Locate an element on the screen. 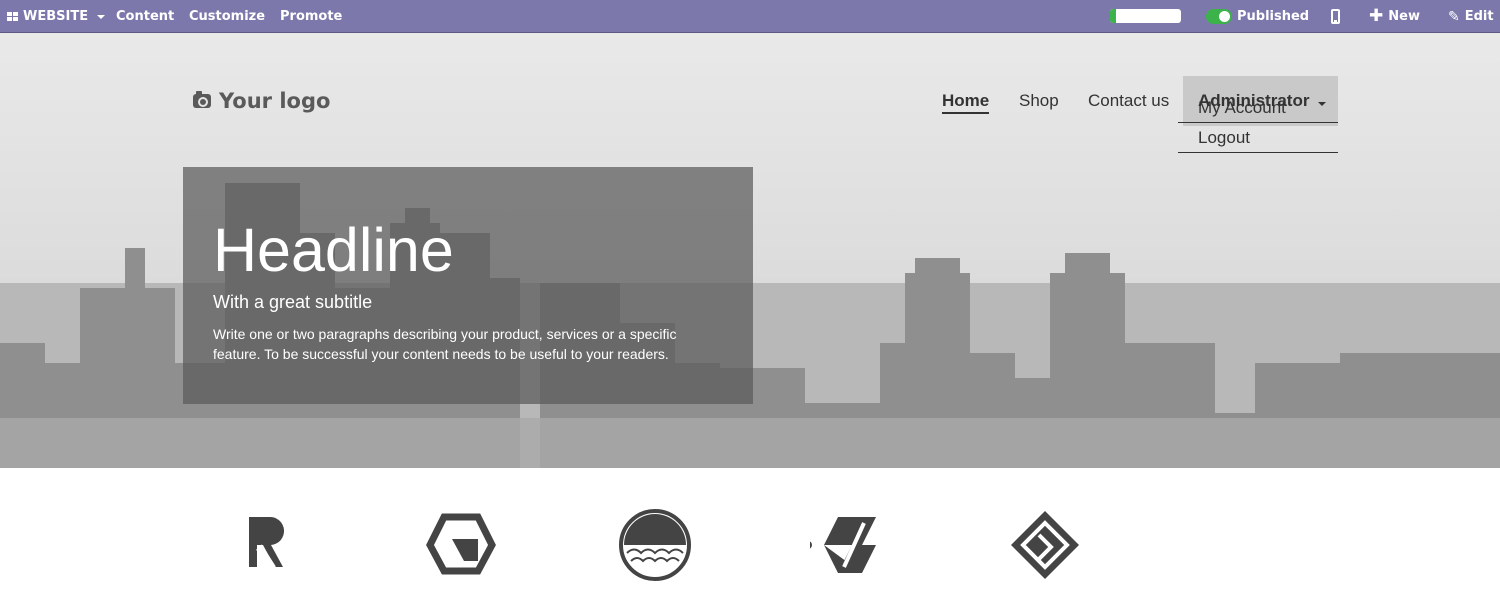 Image resolution: width=1500 pixels, height=612 pixels. customize-menu-label: Customize is located at coordinates (227, 16).